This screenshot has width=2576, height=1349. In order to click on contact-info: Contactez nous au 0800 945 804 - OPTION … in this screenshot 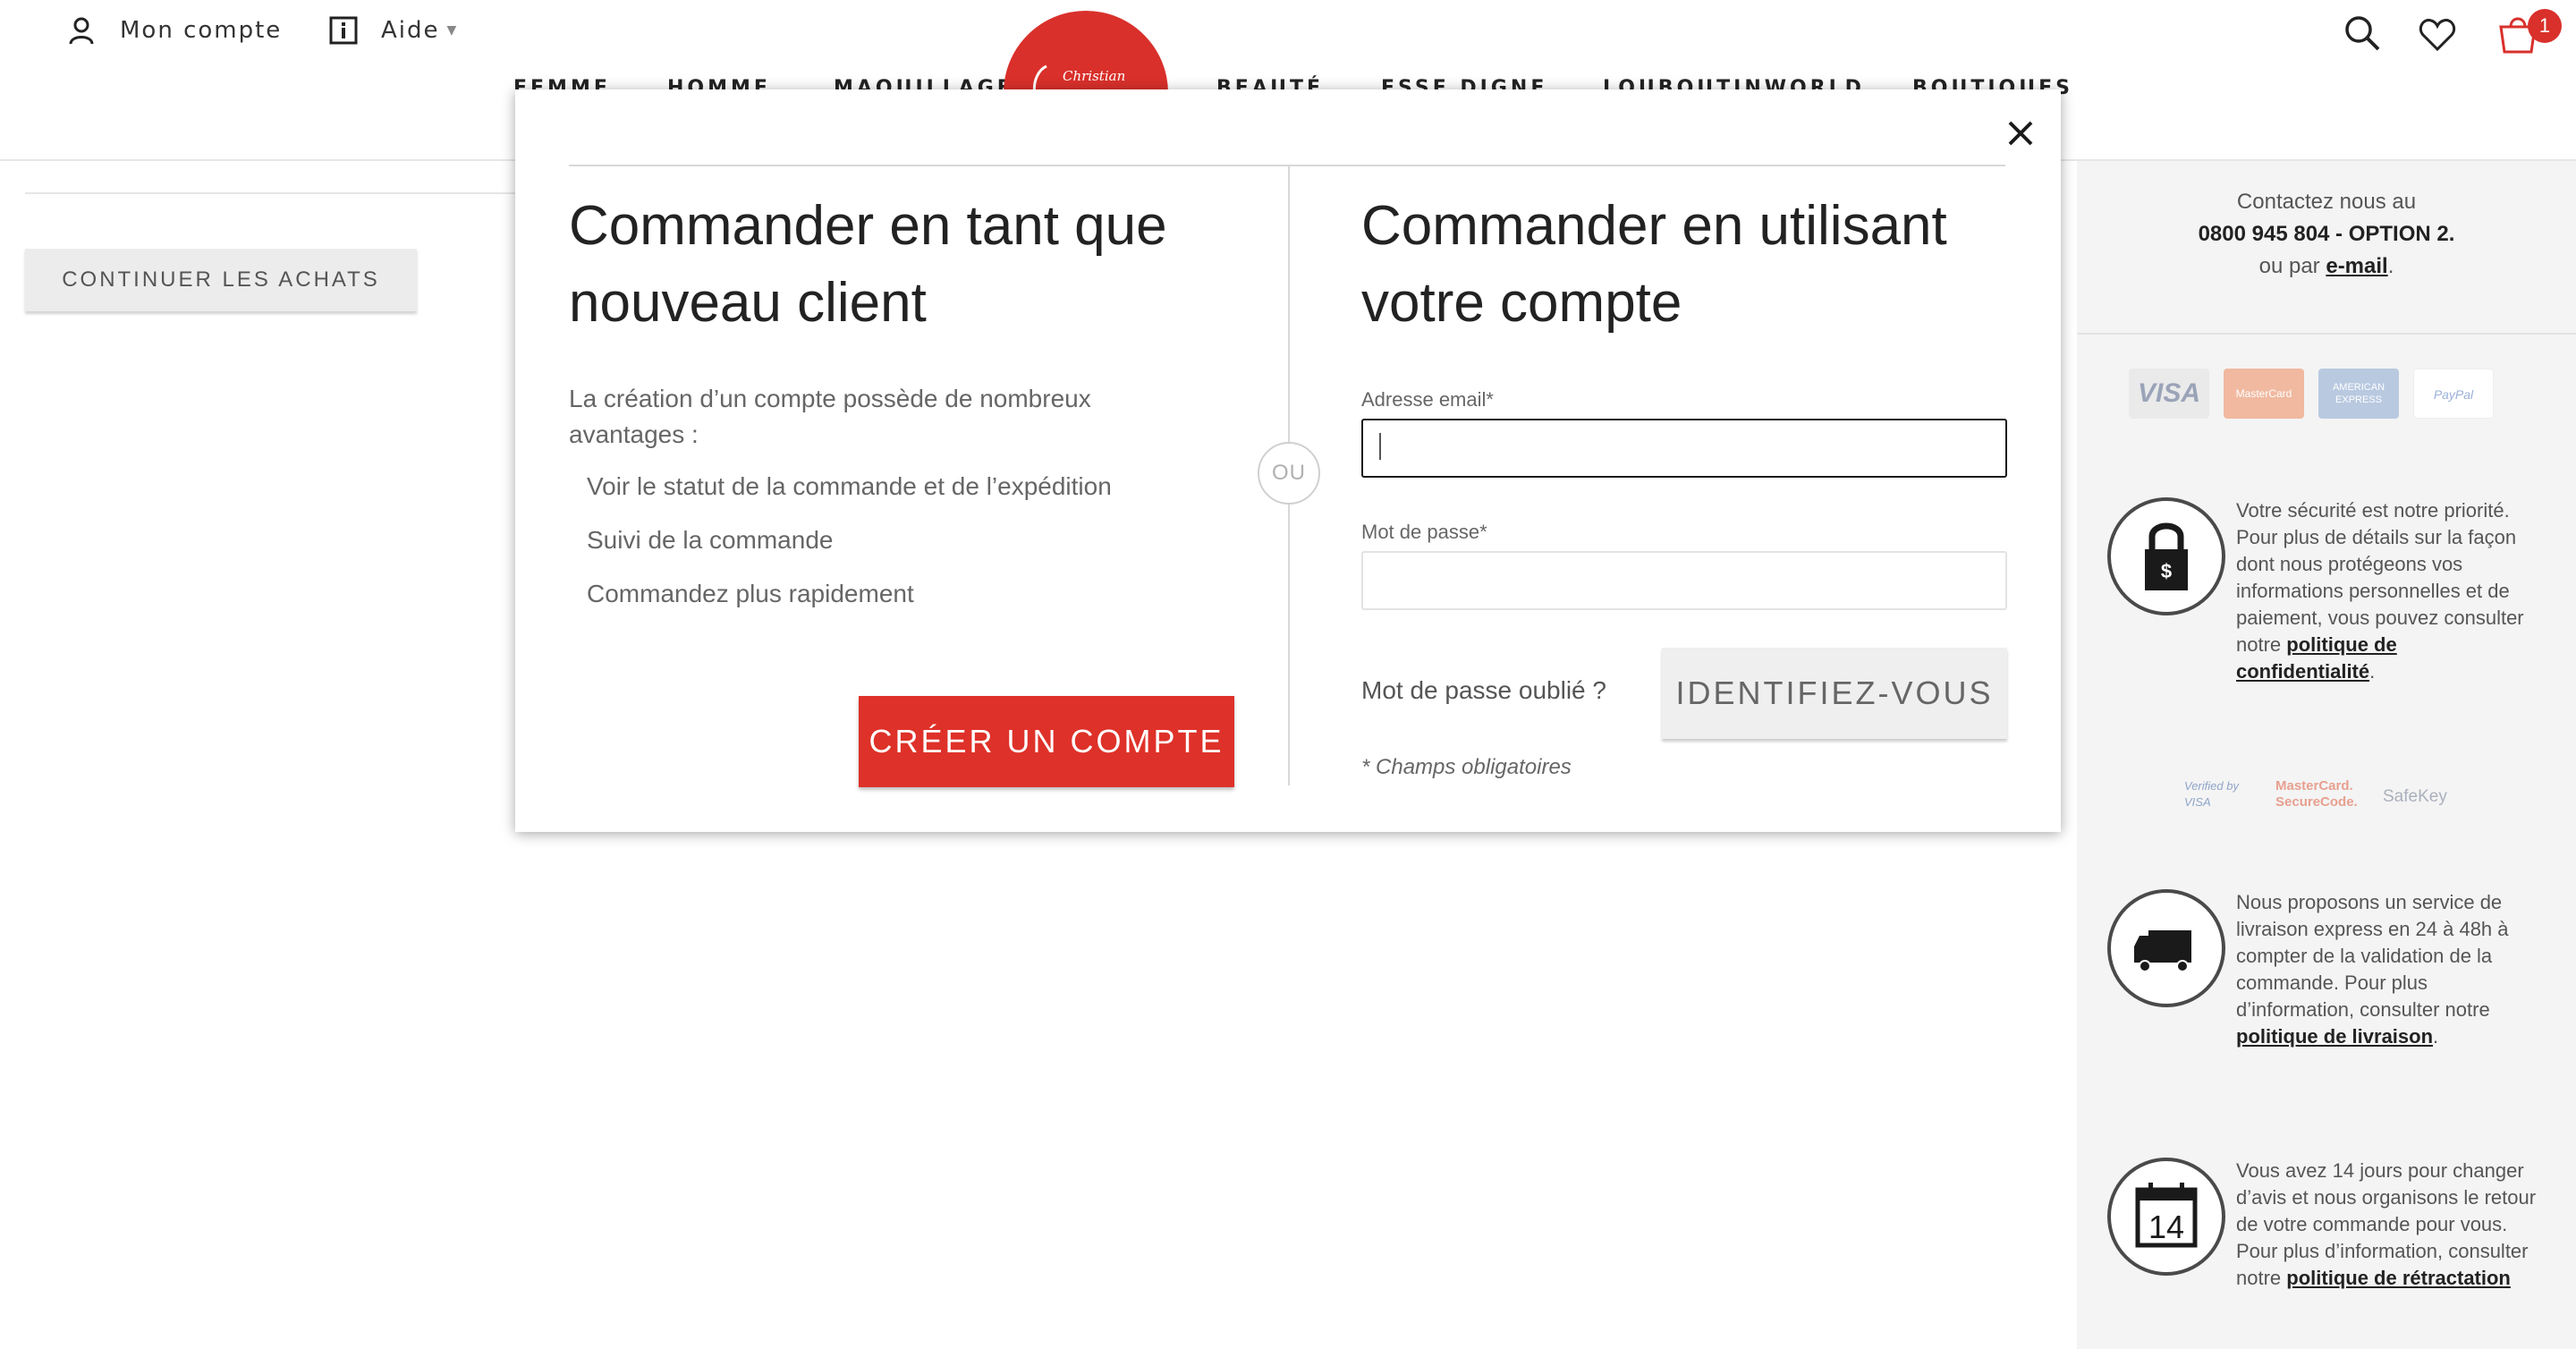, I will do `click(2326, 234)`.